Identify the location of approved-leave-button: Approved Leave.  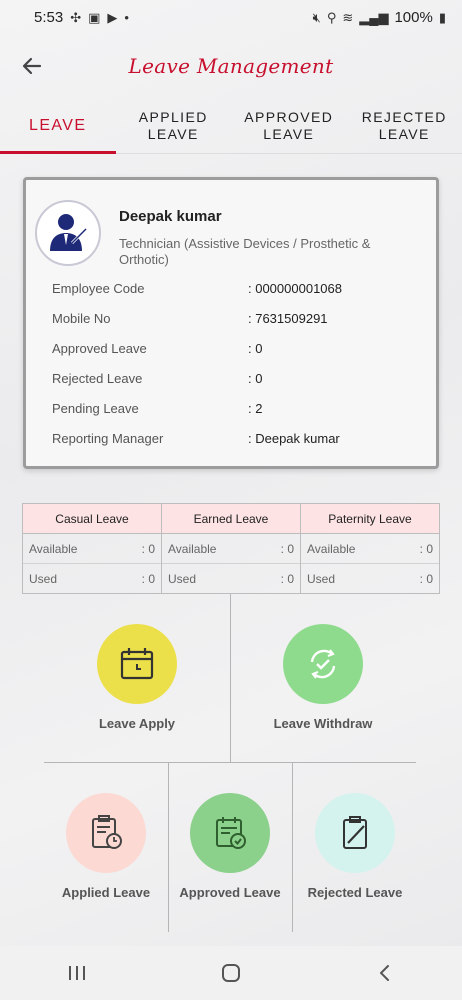
(230, 846).